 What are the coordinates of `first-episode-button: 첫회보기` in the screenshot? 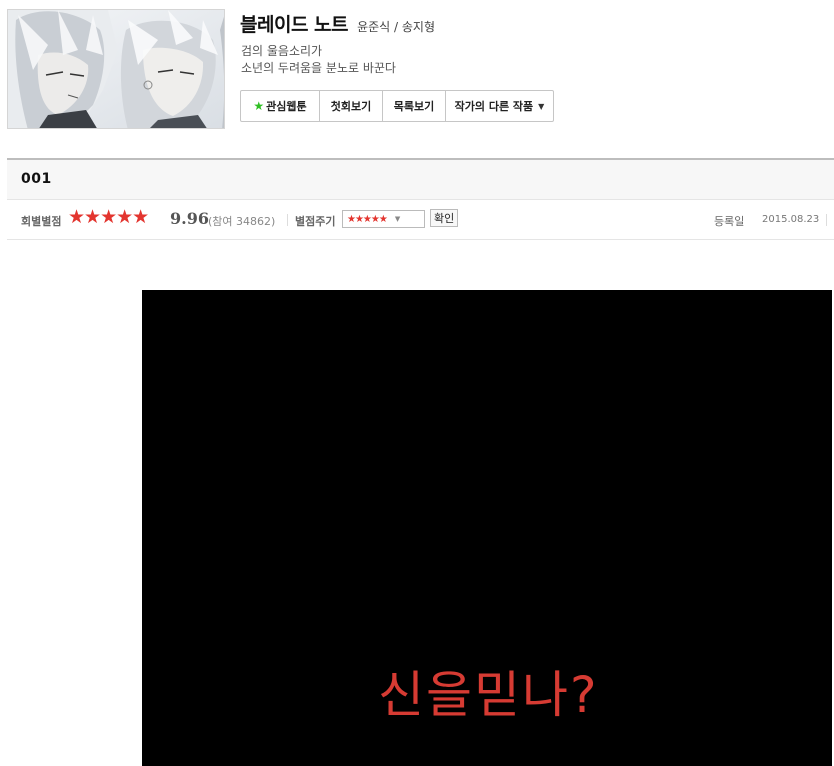 It's located at (351, 106).